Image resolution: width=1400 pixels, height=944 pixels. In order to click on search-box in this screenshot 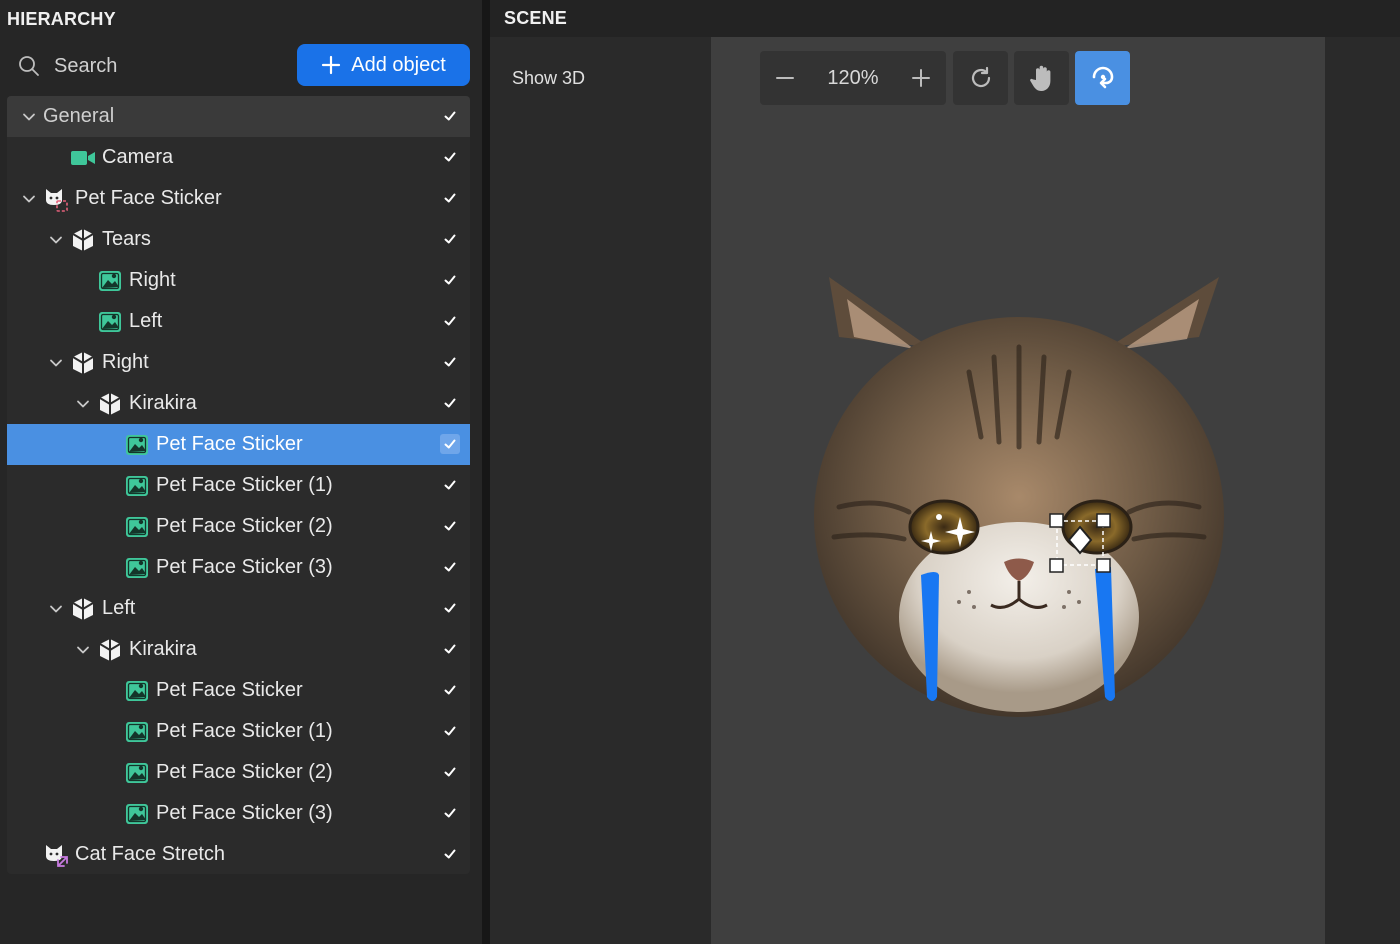, I will do `click(148, 66)`.